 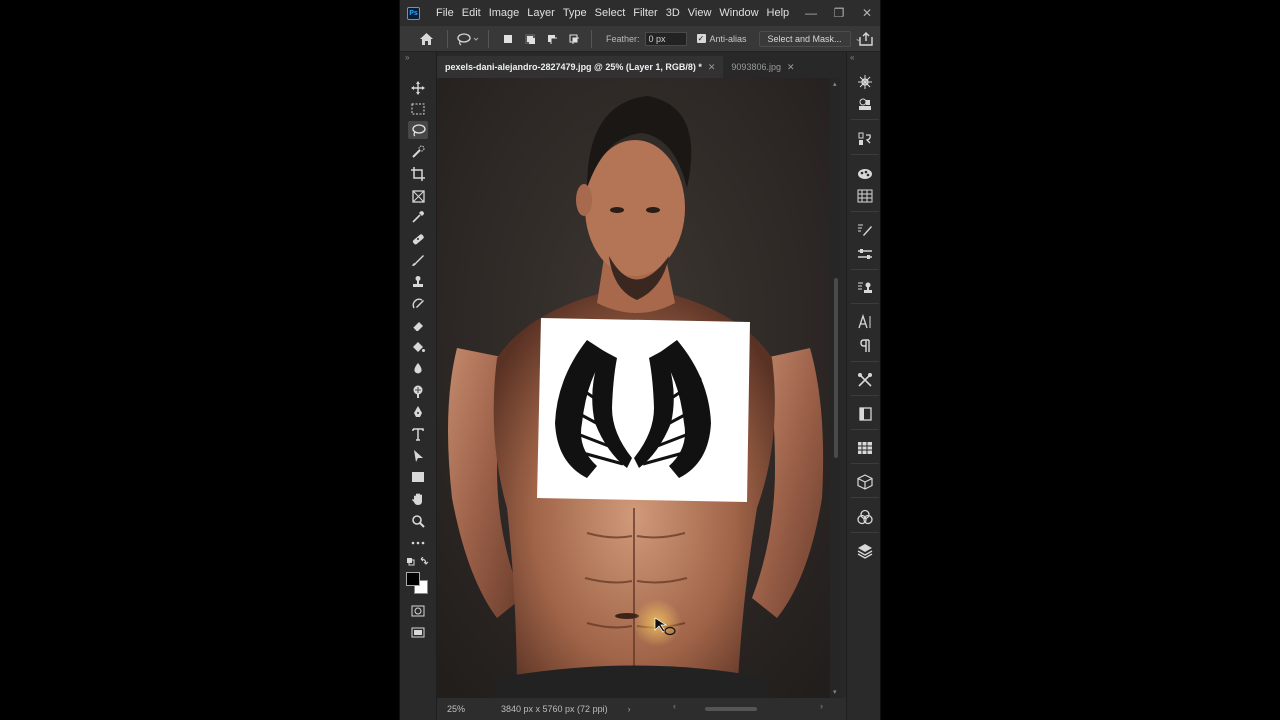 What do you see at coordinates (468, 39) in the screenshot?
I see `lasso-preset-icon` at bounding box center [468, 39].